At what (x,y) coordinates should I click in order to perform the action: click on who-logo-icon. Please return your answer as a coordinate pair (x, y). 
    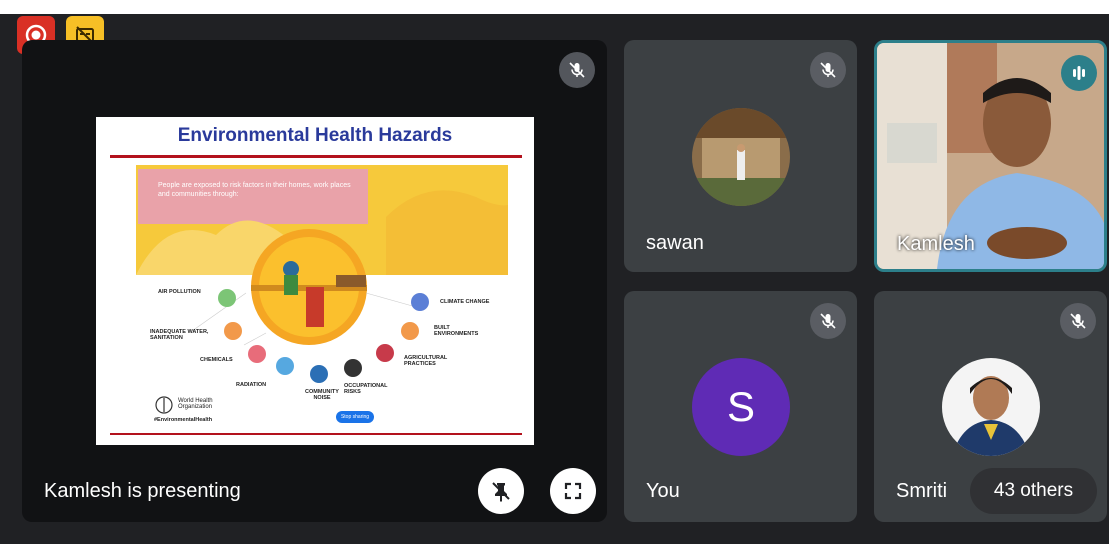
    Looking at the image, I should click on (164, 405).